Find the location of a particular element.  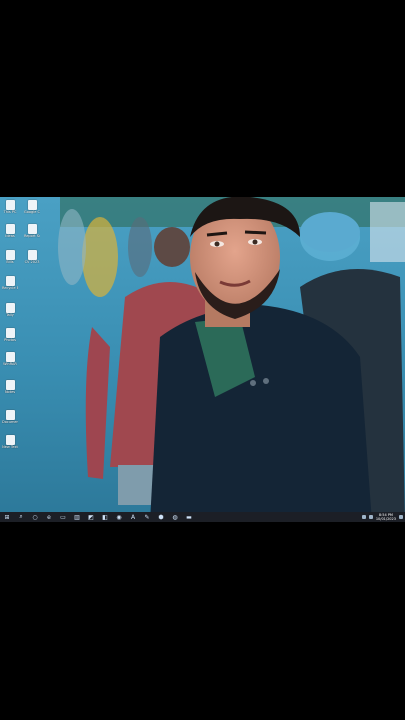

desktop-icon-label: Tally is located at coordinates (10, 315).